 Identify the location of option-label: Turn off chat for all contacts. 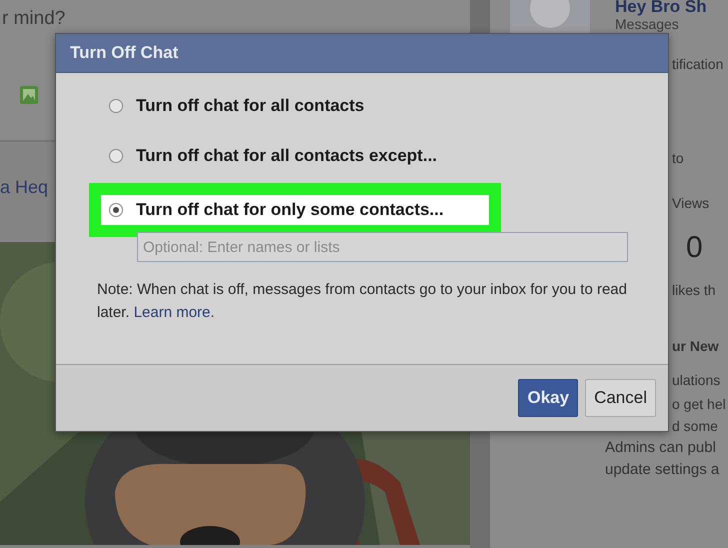
(250, 106).